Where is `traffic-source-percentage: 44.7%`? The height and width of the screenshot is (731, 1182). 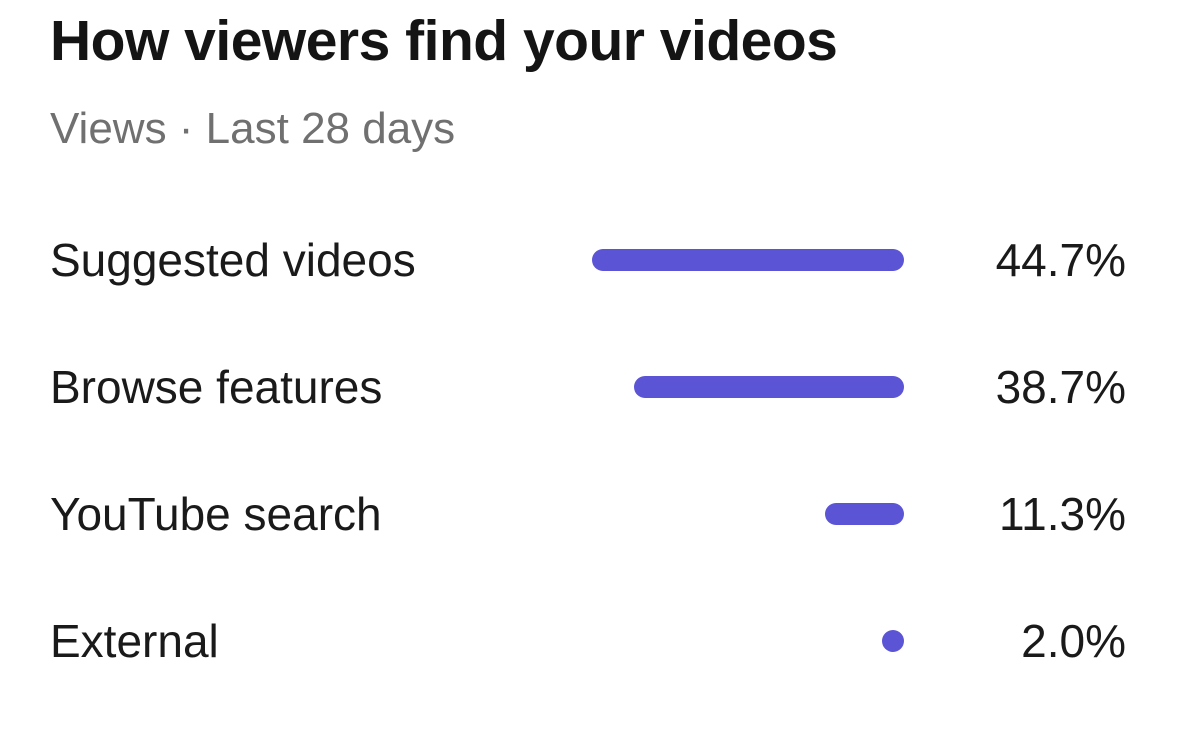 traffic-source-percentage: 44.7% is located at coordinates (1060, 260).